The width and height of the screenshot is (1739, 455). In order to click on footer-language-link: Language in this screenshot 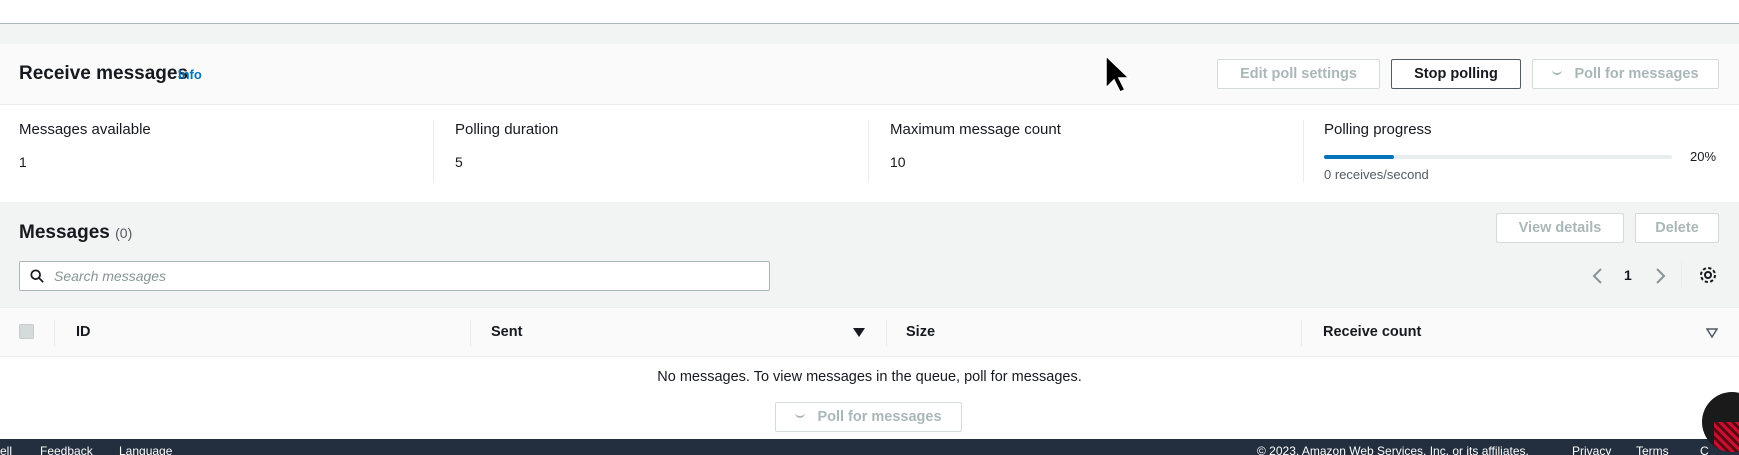, I will do `click(145, 449)`.